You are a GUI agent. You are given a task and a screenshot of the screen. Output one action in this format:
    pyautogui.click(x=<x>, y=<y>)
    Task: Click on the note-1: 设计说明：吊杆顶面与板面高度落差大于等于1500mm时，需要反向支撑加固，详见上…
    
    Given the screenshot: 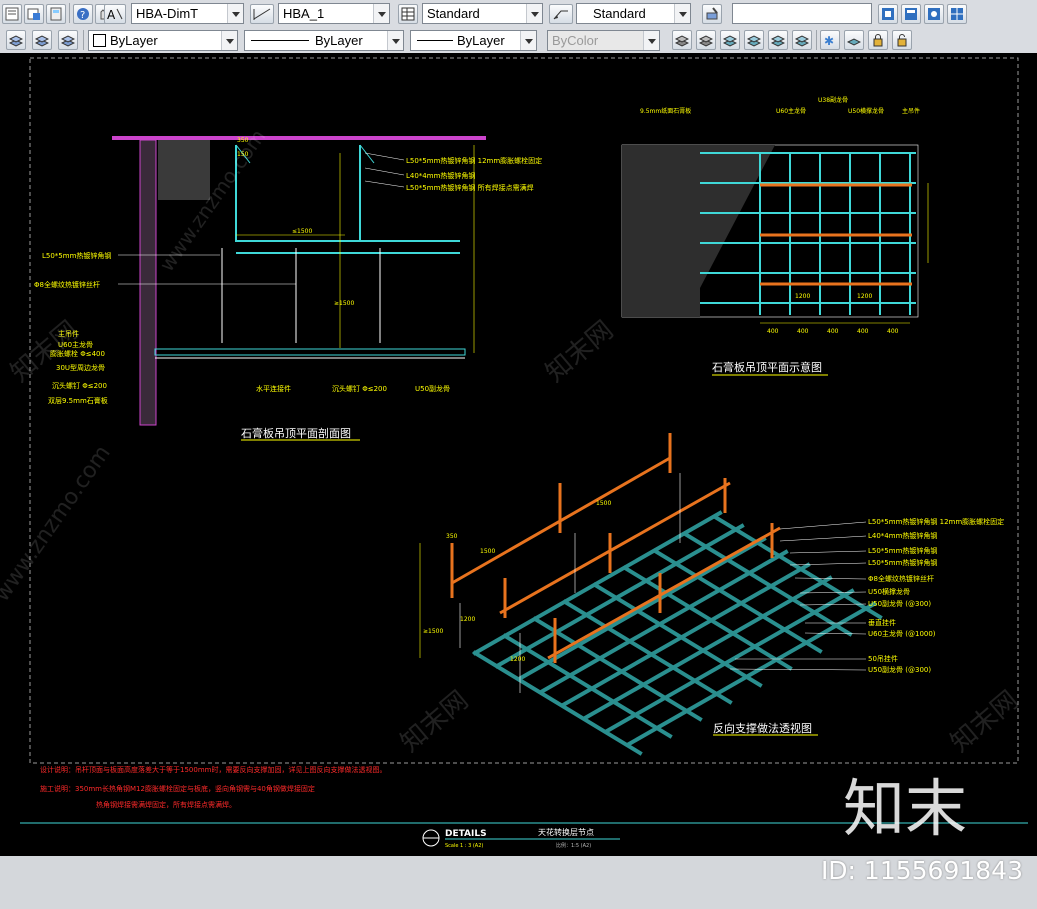 What is the action you would take?
    pyautogui.click(x=213, y=769)
    